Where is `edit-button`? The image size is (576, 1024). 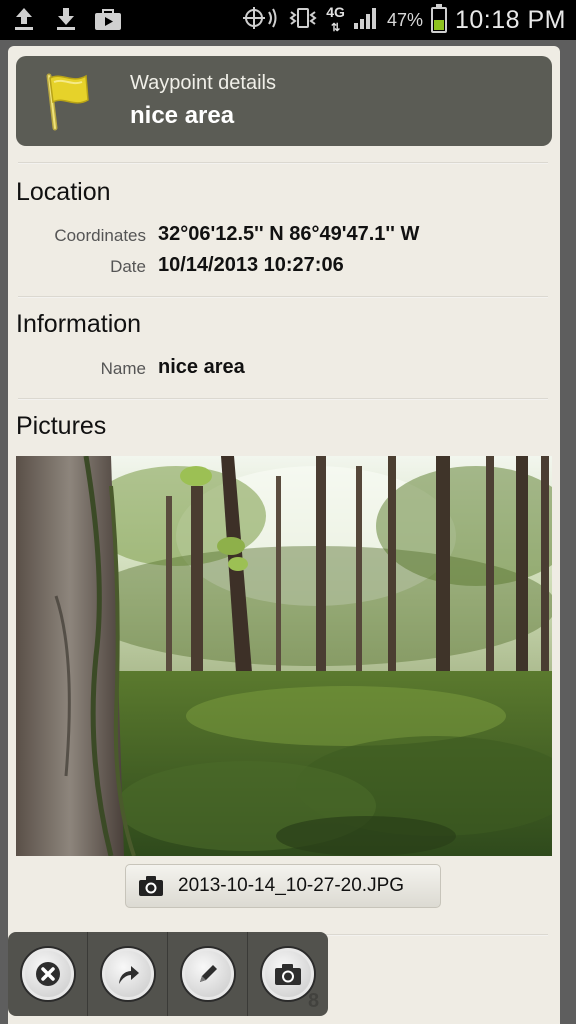 edit-button is located at coordinates (208, 974).